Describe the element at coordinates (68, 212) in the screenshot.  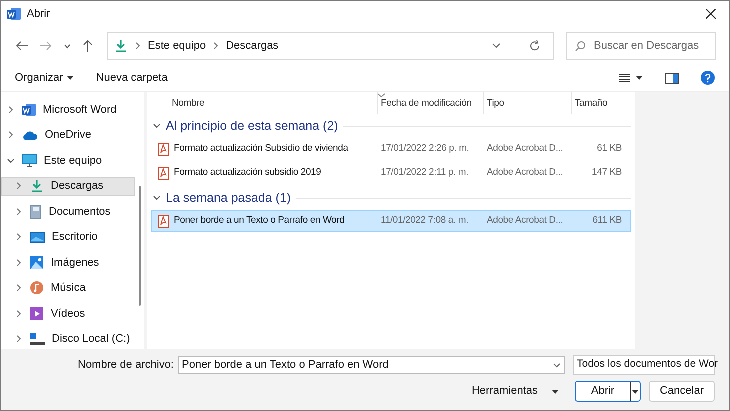
I see `sidebar-item: Documentos` at that location.